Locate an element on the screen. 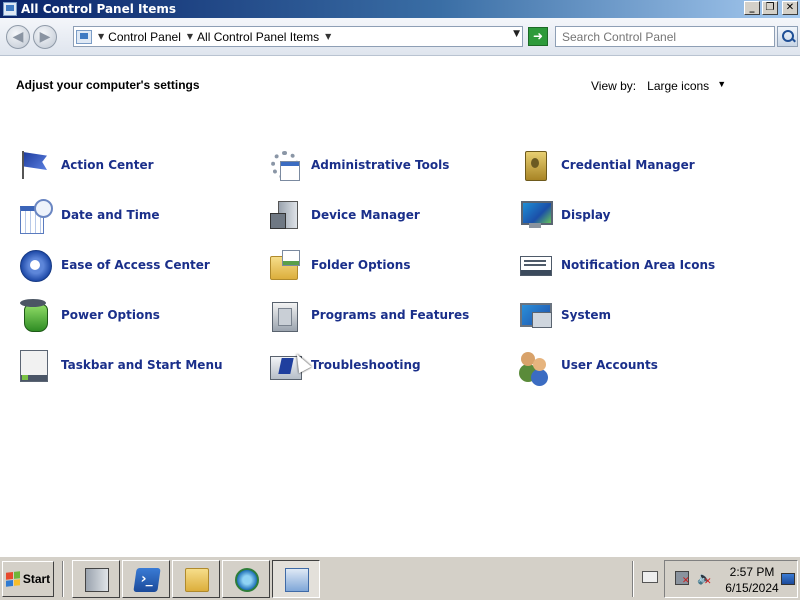 This screenshot has height=600, width=800. back-button: ◀ is located at coordinates (18, 37).